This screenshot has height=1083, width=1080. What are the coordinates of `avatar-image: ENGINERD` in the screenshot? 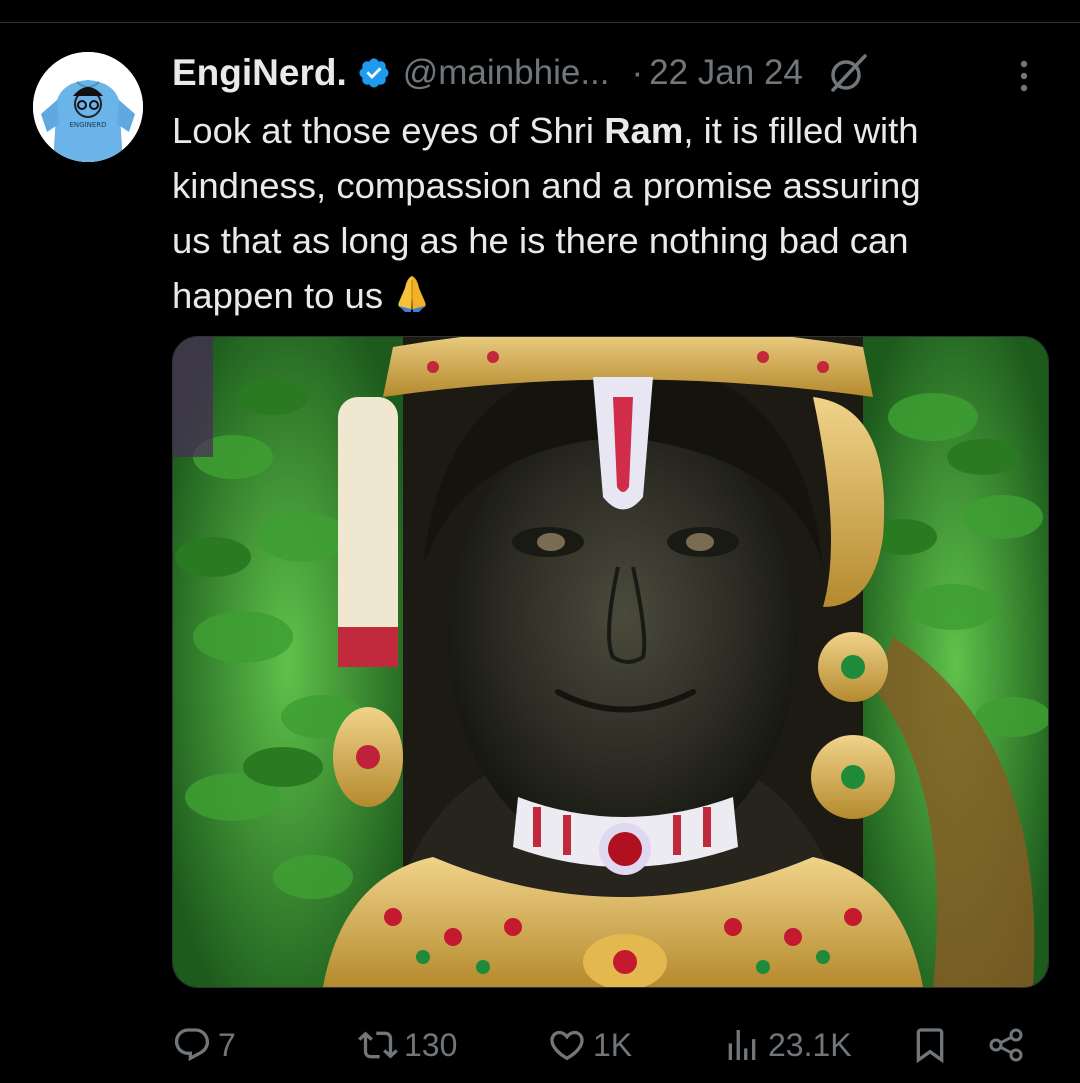 It's located at (88, 107).